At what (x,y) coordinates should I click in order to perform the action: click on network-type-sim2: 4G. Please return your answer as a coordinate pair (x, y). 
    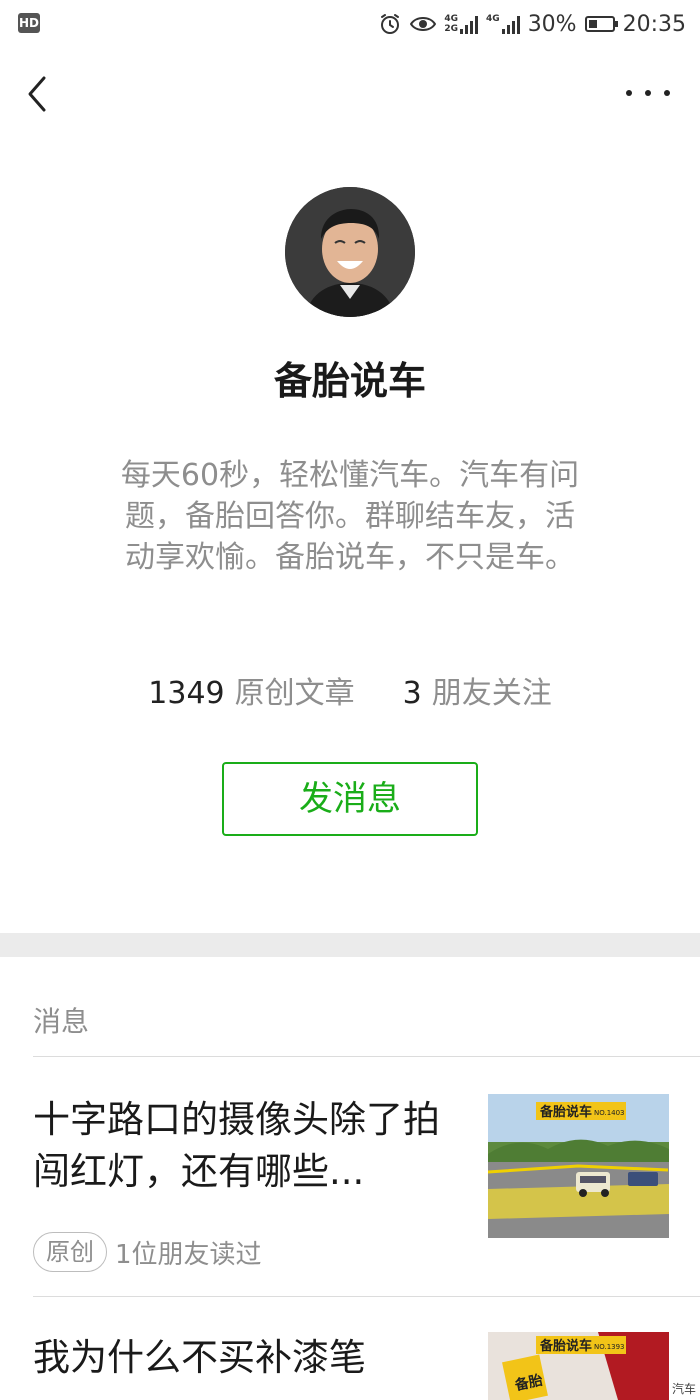
    Looking at the image, I should click on (493, 19).